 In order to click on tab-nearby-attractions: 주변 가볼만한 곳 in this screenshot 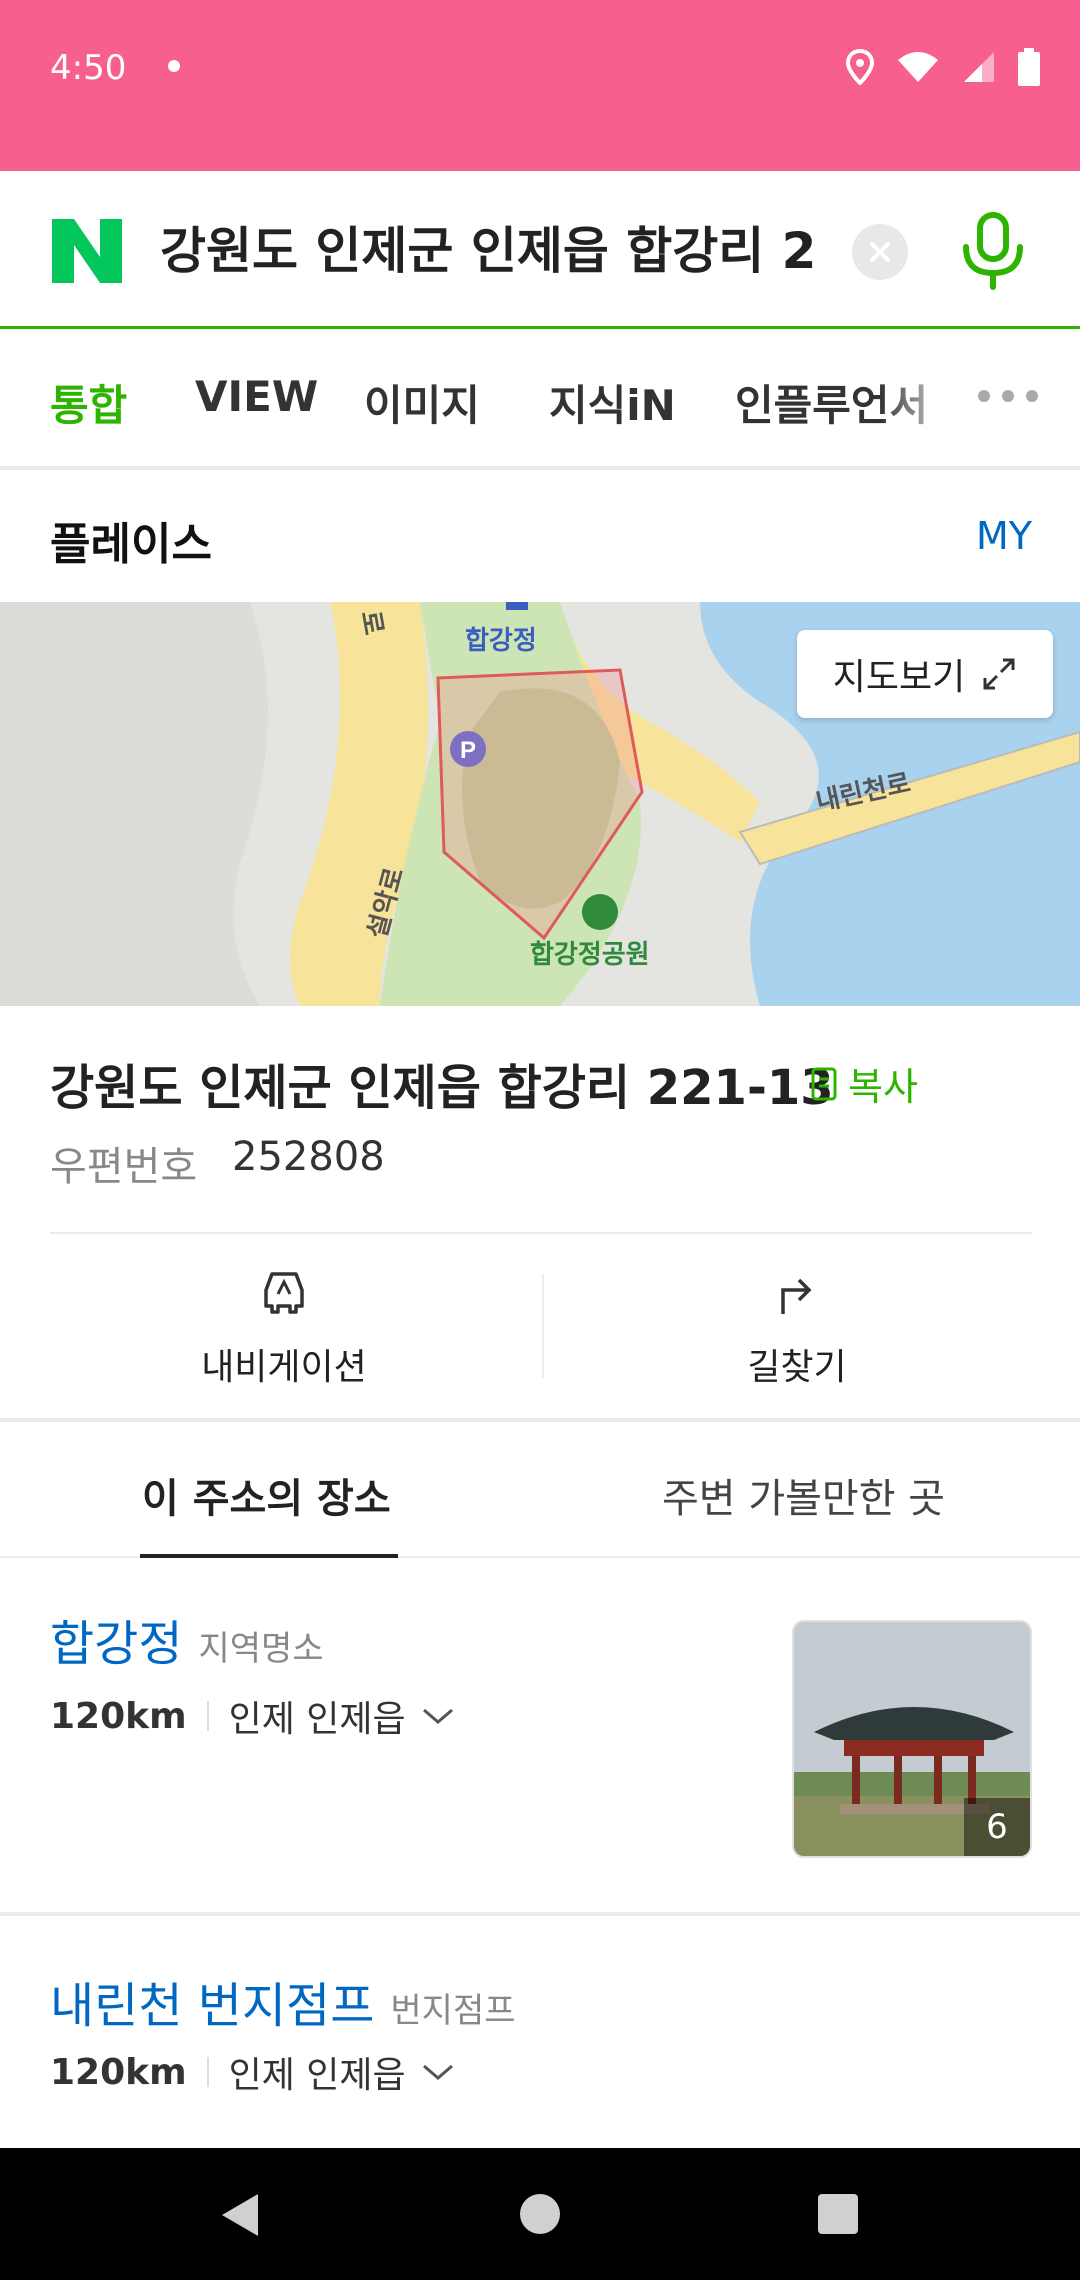, I will do `click(803, 1495)`.